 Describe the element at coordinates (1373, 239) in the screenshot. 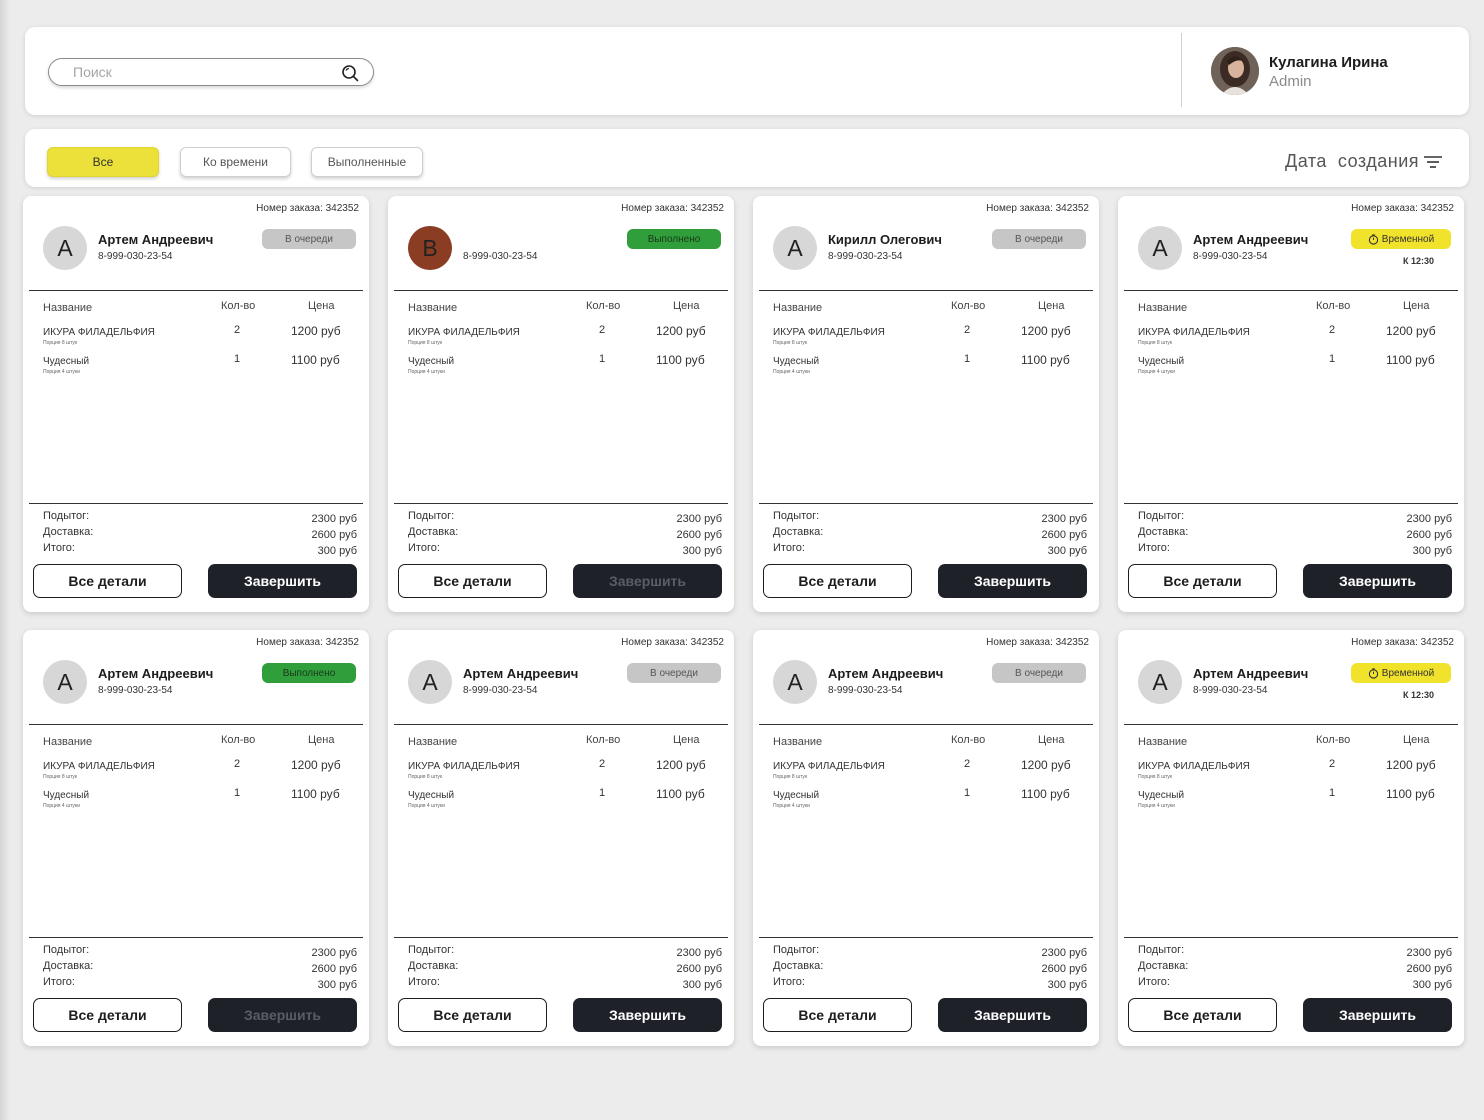

I see `timer-icon` at that location.